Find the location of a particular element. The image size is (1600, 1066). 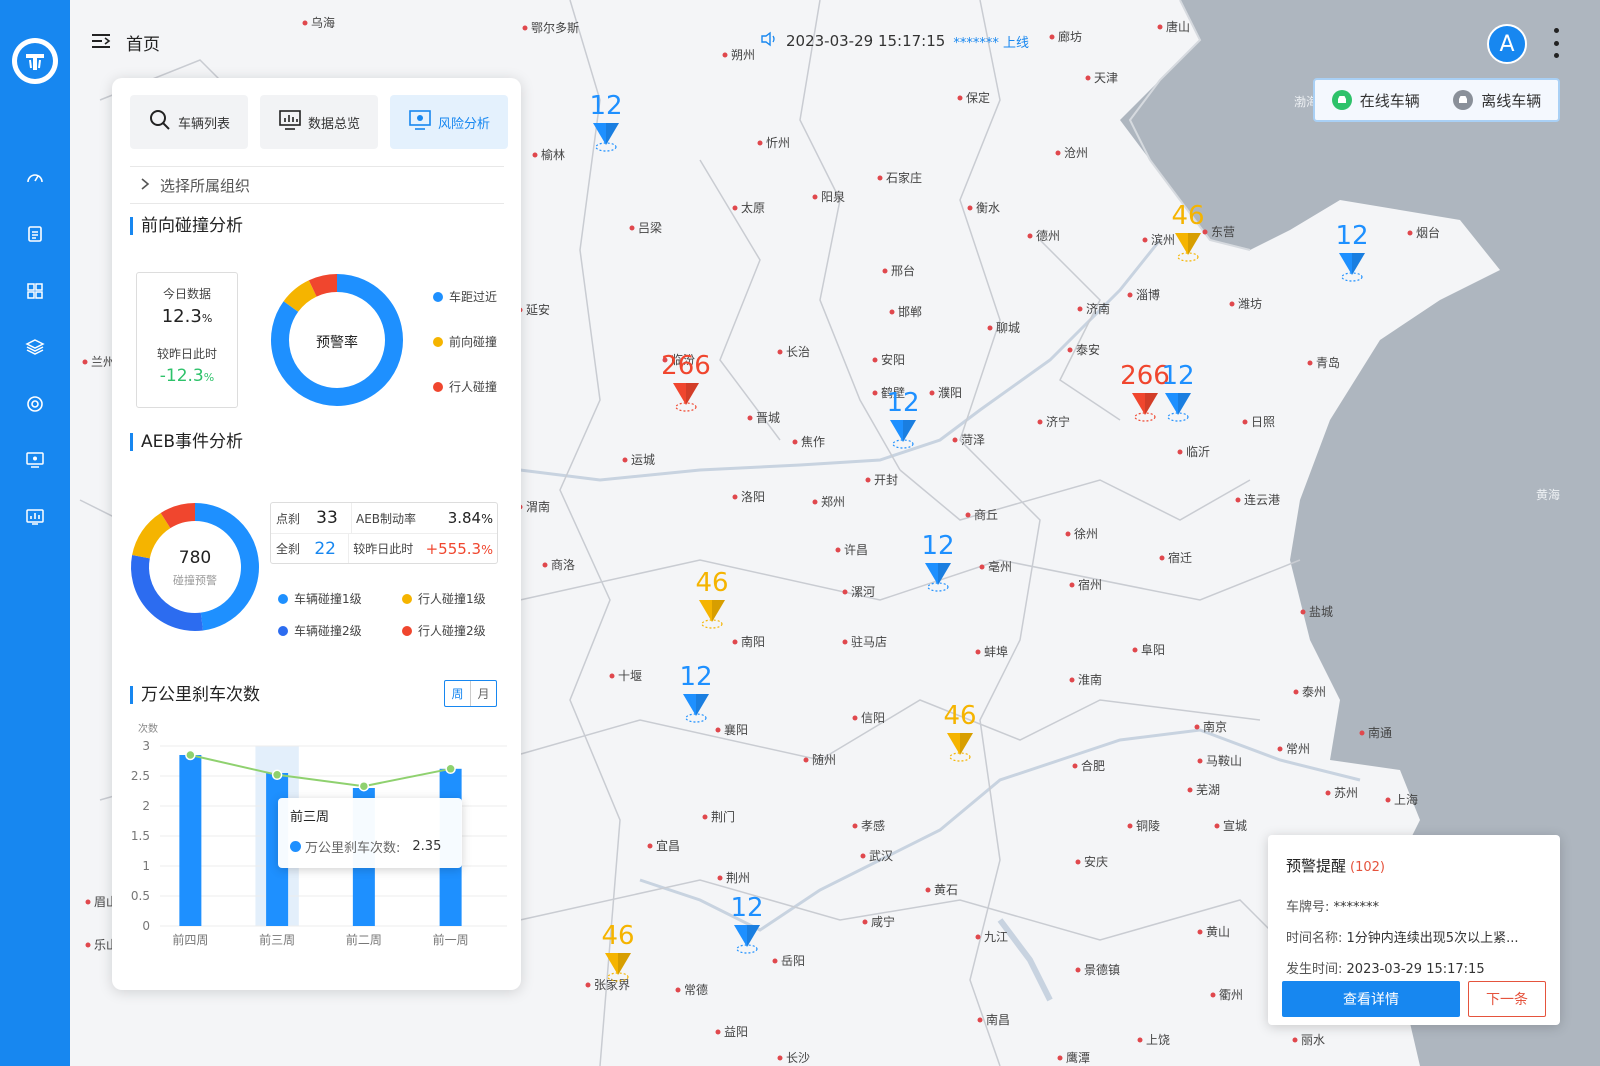

legend-distance: 车距过近 is located at coordinates (465, 296).